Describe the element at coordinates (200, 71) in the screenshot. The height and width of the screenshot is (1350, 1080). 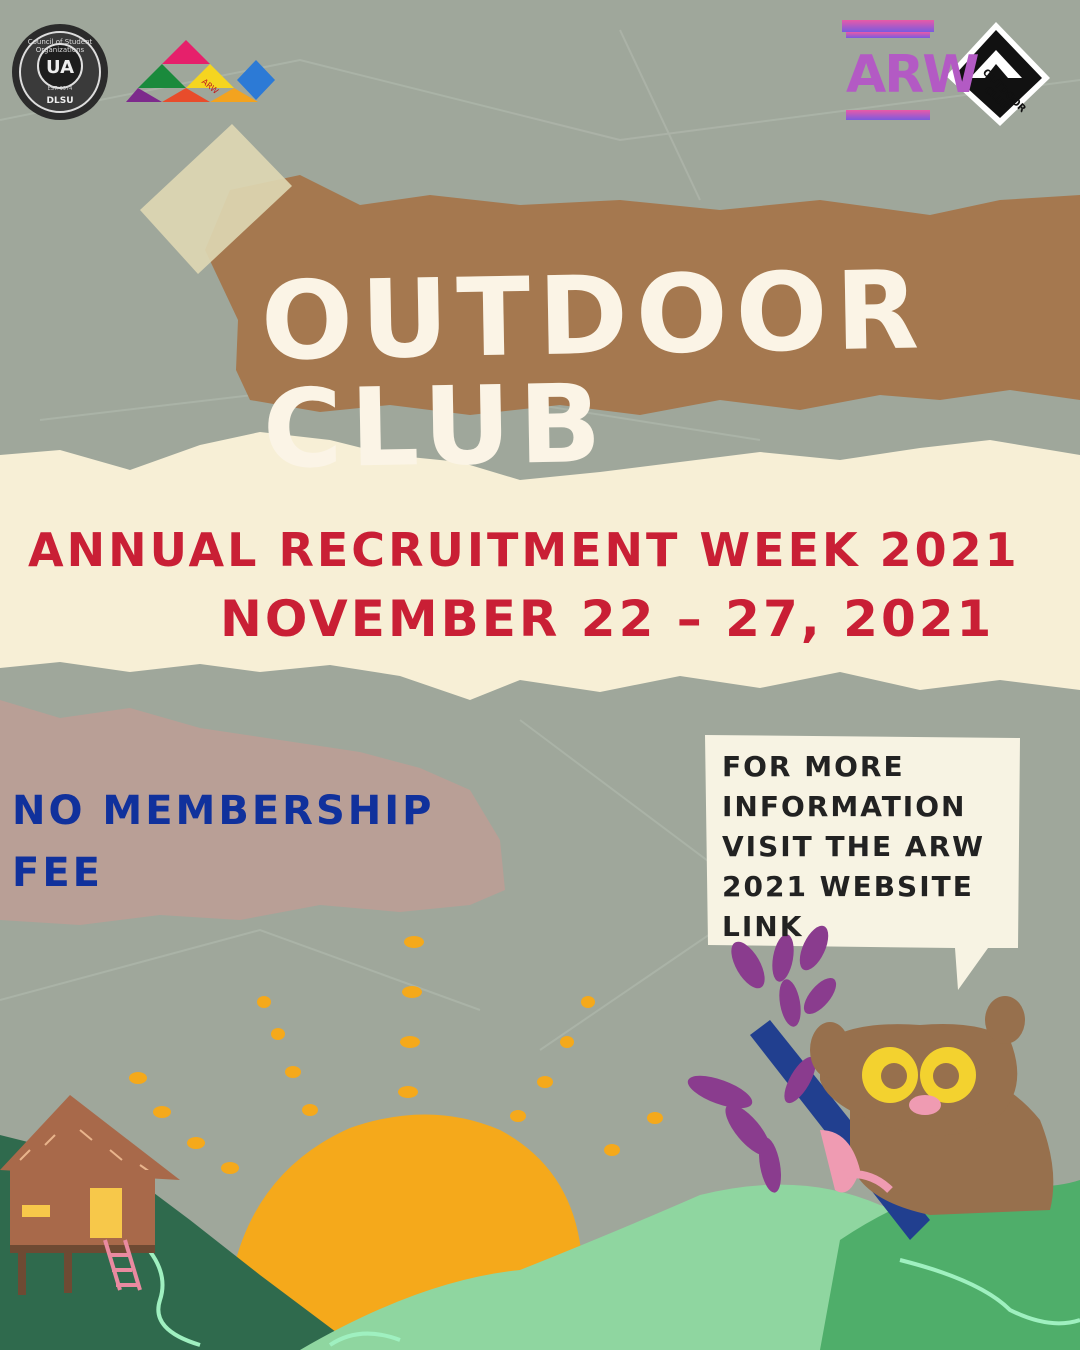
I see `arw-triangle-logo-icon` at that location.